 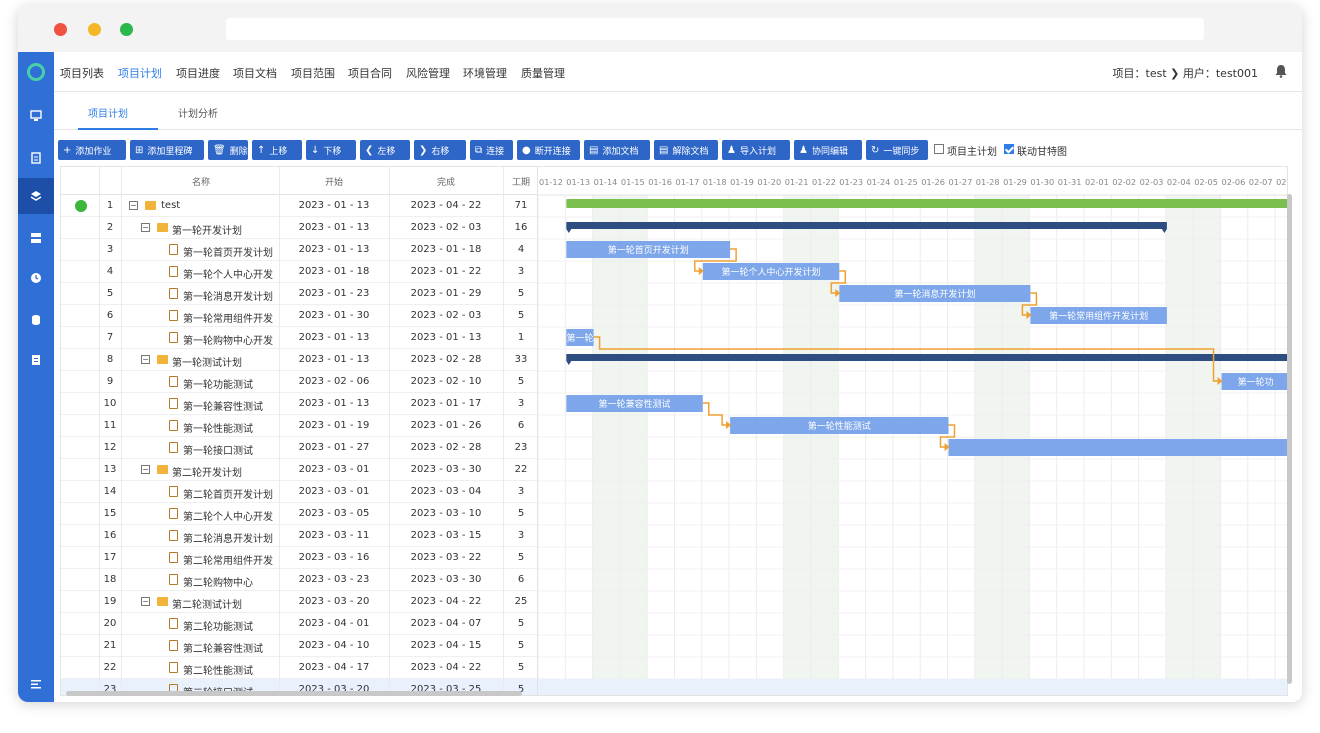 What do you see at coordinates (939, 149) in the screenshot?
I see `checkbox-master-plan` at bounding box center [939, 149].